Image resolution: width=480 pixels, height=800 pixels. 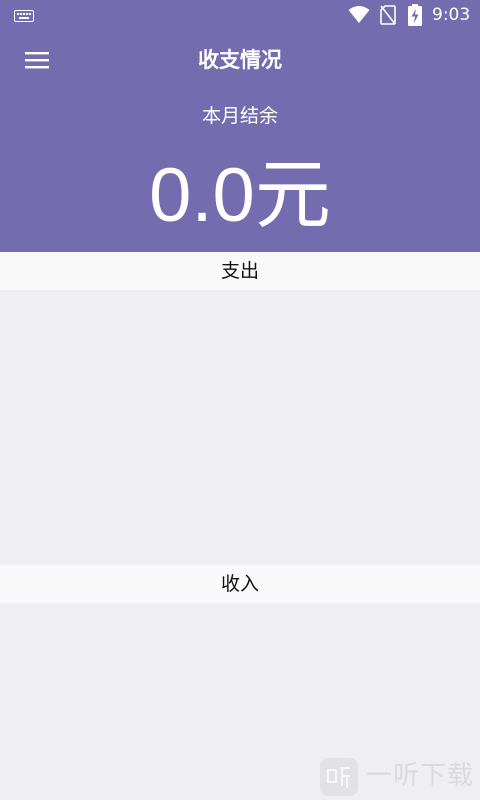 What do you see at coordinates (451, 15) in the screenshot?
I see `status-time: 9:03` at bounding box center [451, 15].